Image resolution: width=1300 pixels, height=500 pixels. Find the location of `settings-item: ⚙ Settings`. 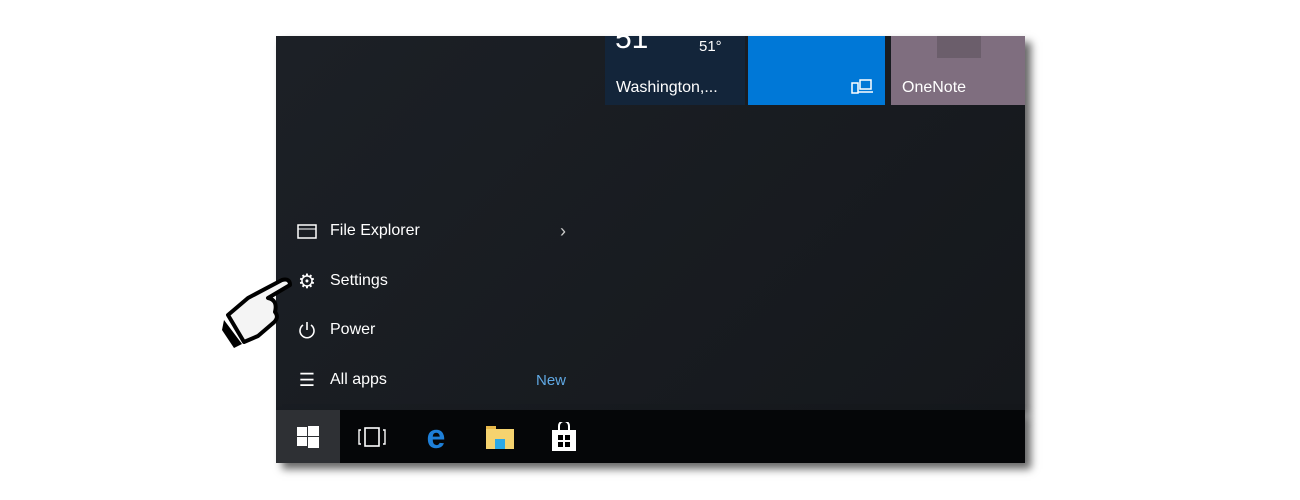

settings-item: ⚙ Settings is located at coordinates (431, 281).